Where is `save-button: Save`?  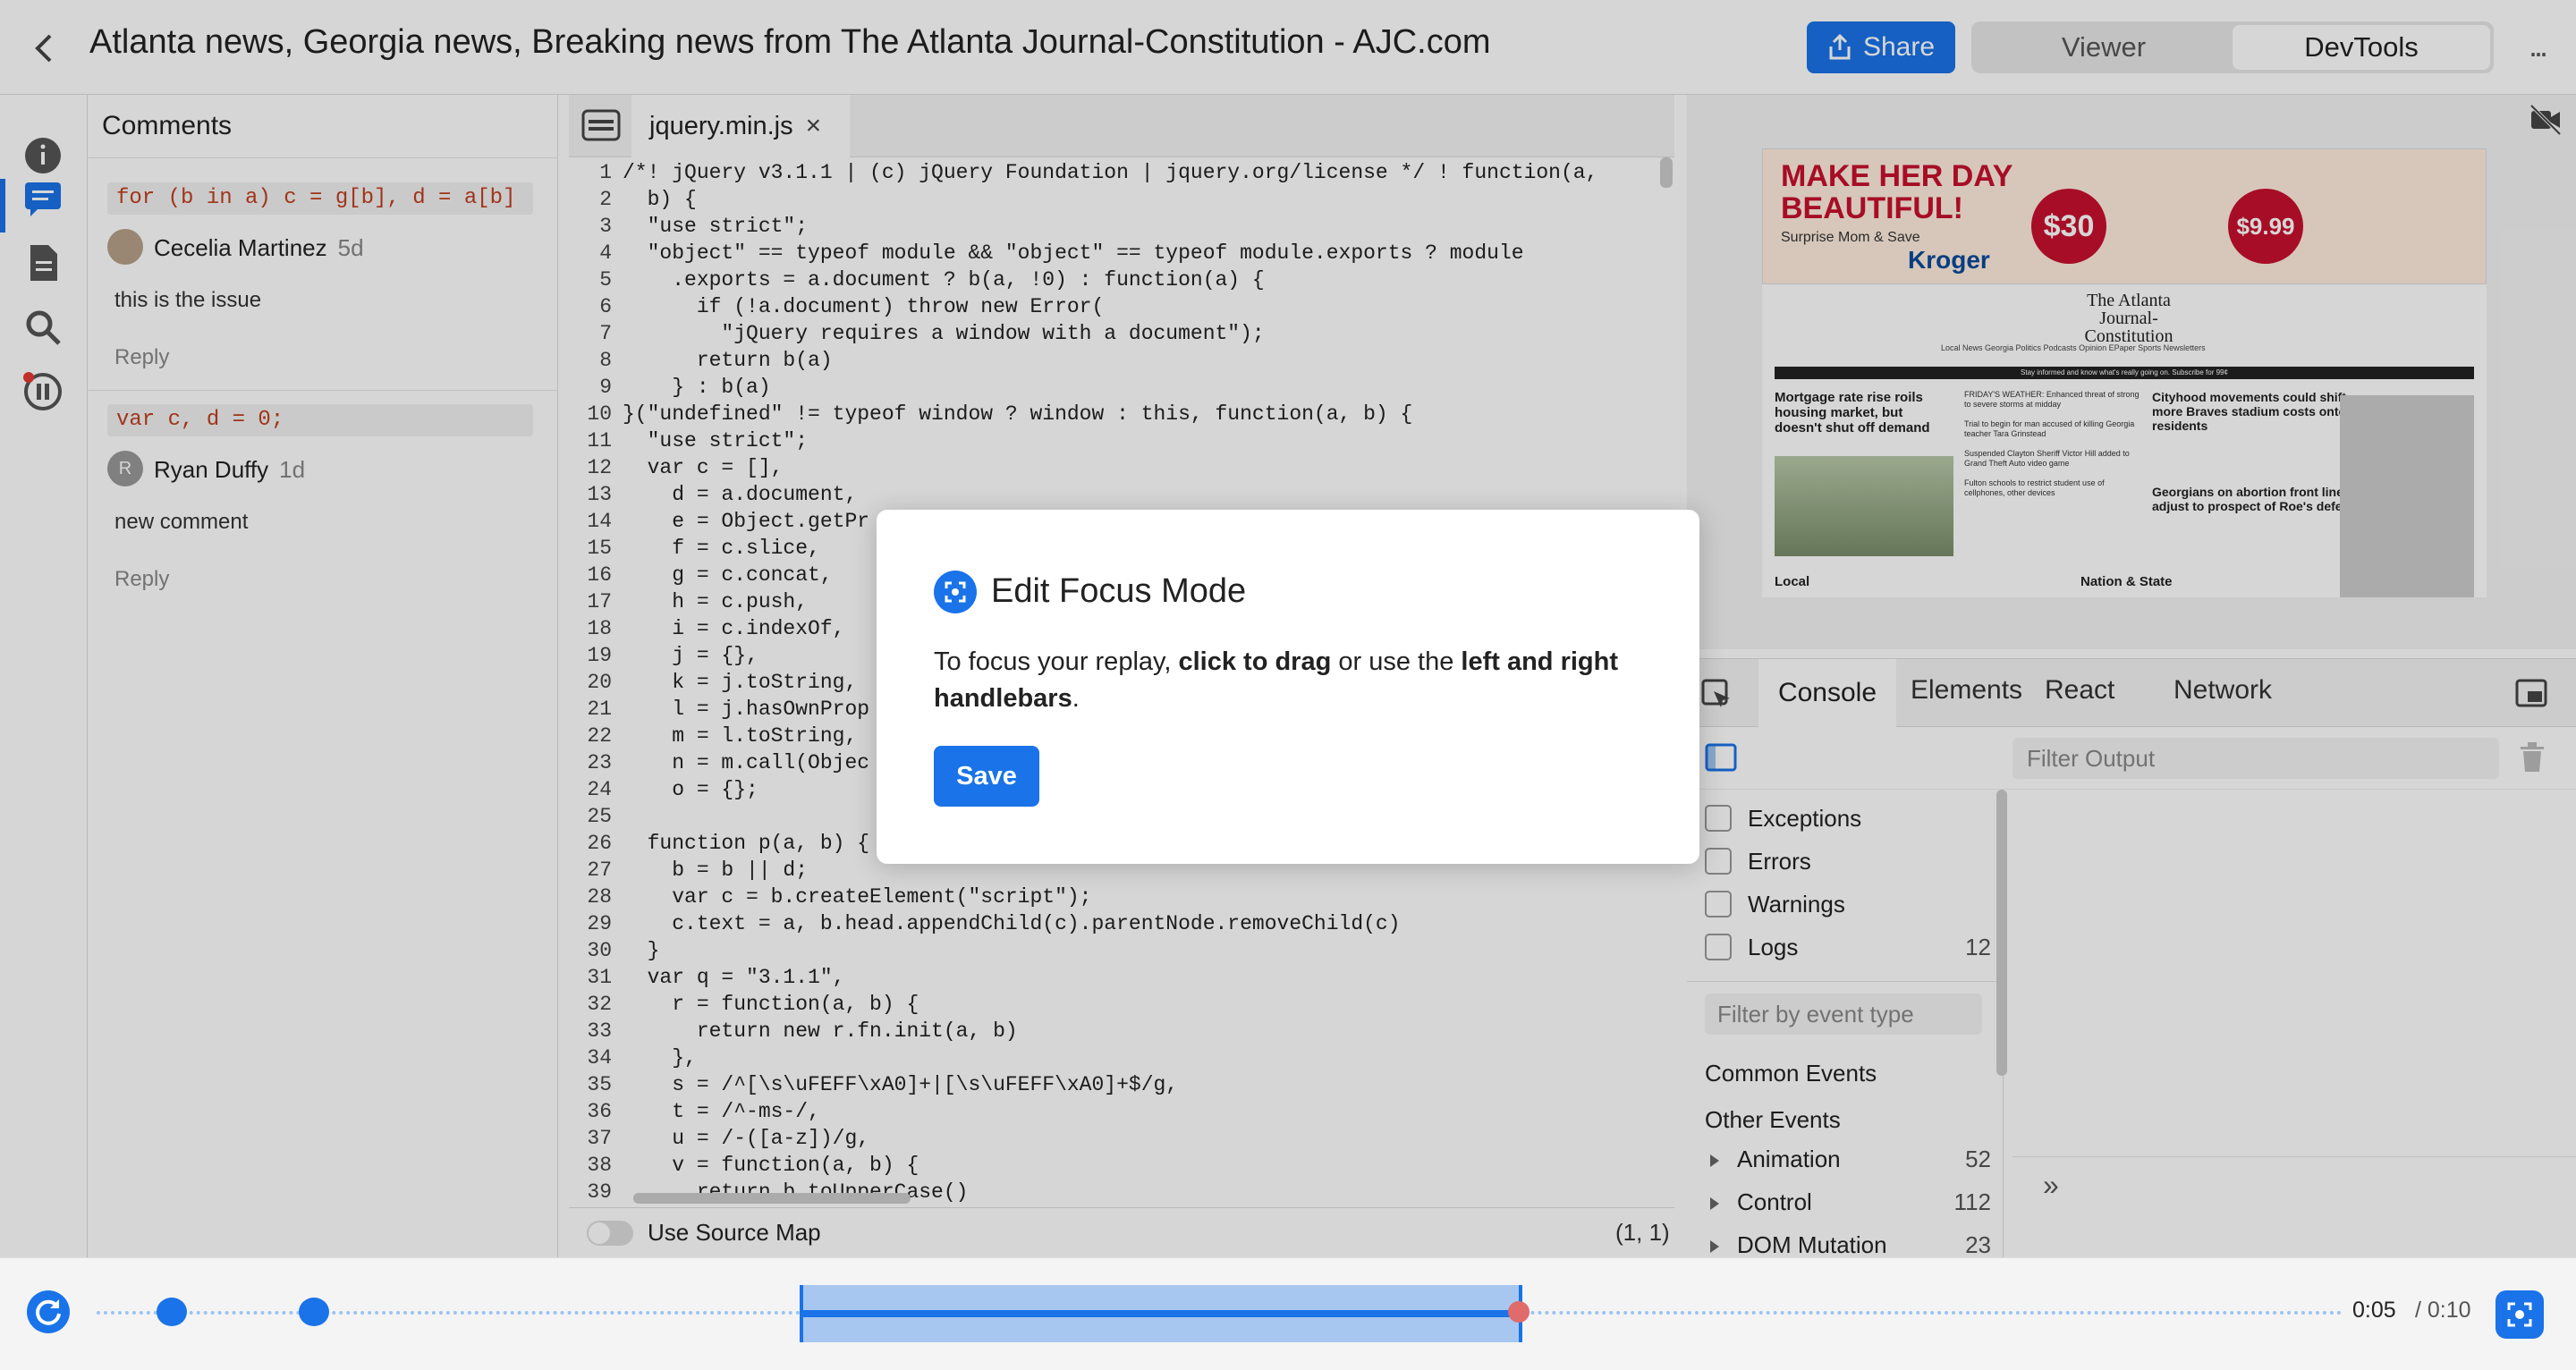
save-button: Save is located at coordinates (986, 776).